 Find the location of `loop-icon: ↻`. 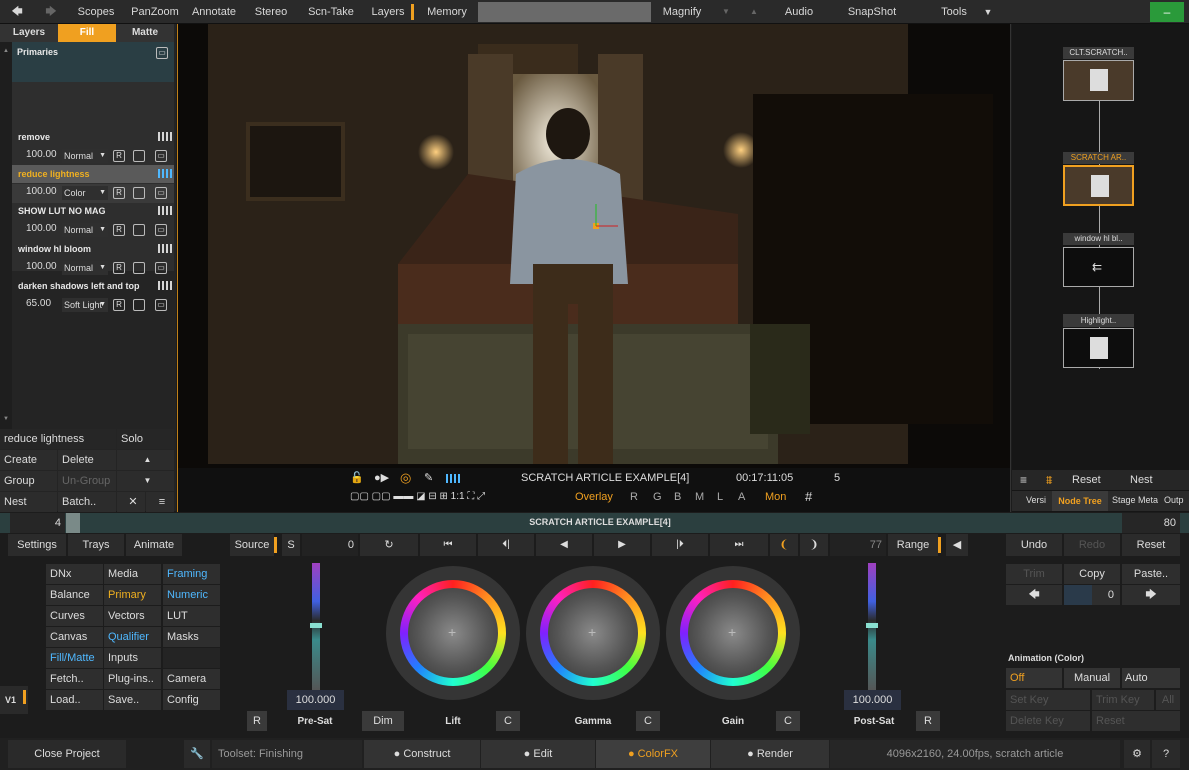

loop-icon: ↻ is located at coordinates (389, 545).